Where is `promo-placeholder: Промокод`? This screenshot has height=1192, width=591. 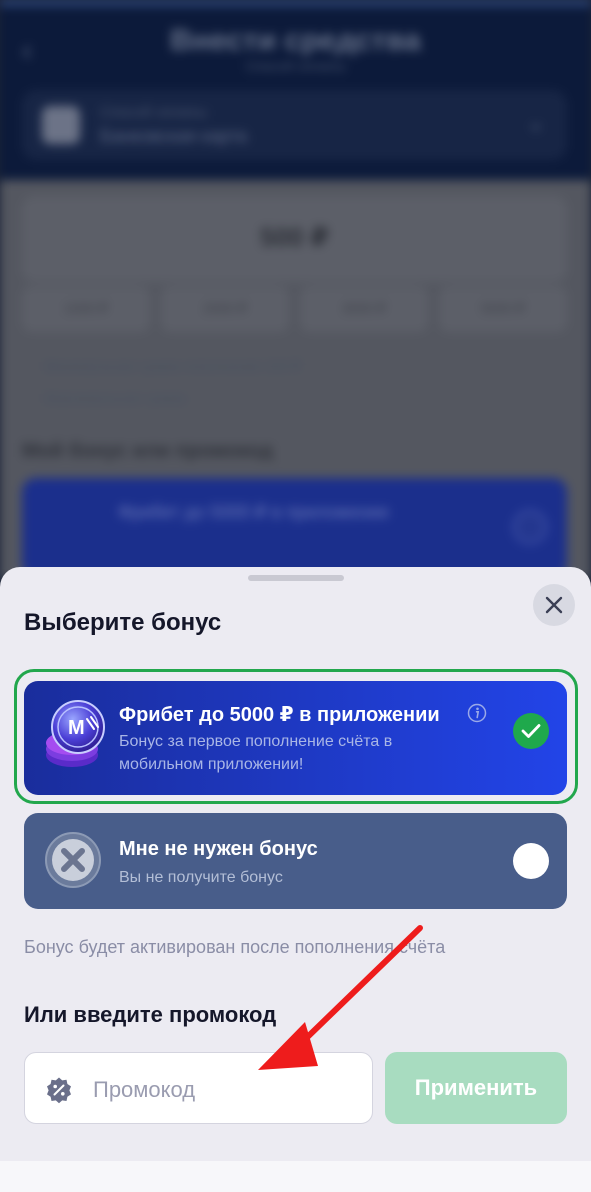
promo-placeholder: Промокод is located at coordinates (144, 1089).